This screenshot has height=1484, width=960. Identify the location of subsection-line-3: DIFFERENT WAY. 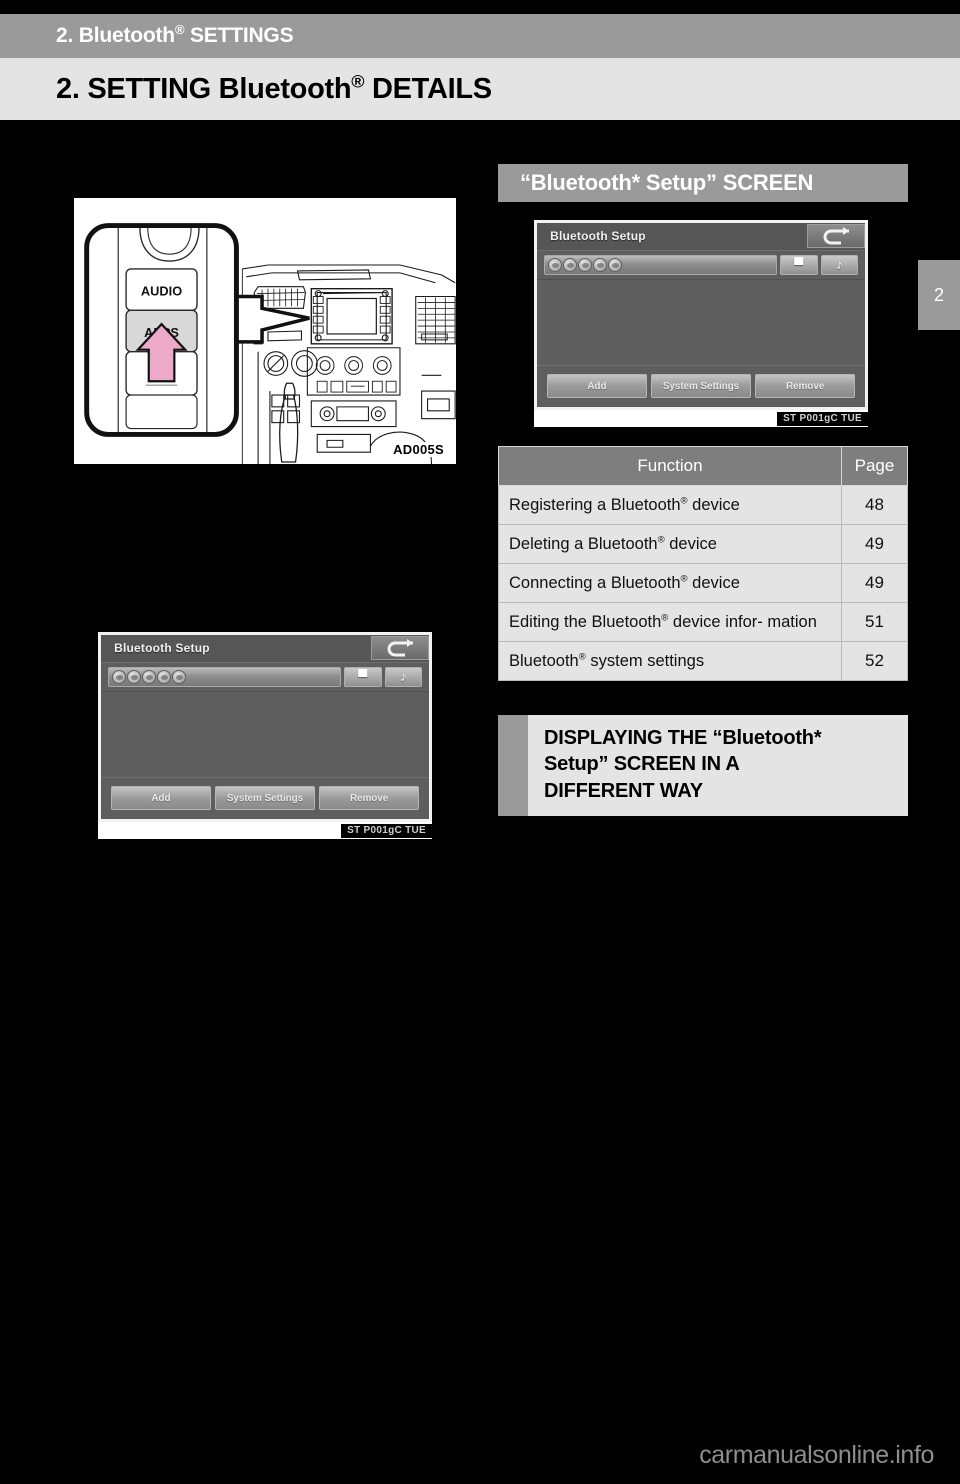
(623, 790).